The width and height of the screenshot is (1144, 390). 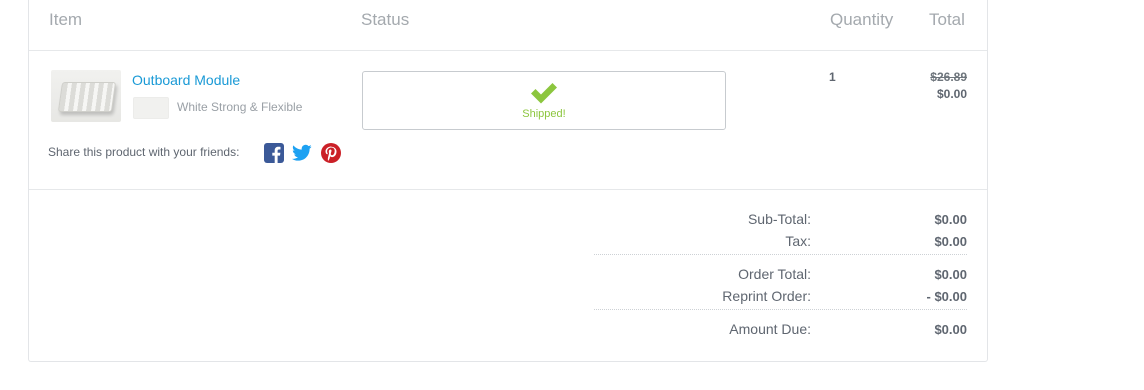 What do you see at coordinates (508, 25) in the screenshot?
I see `table-header: Item Status Quantity Total` at bounding box center [508, 25].